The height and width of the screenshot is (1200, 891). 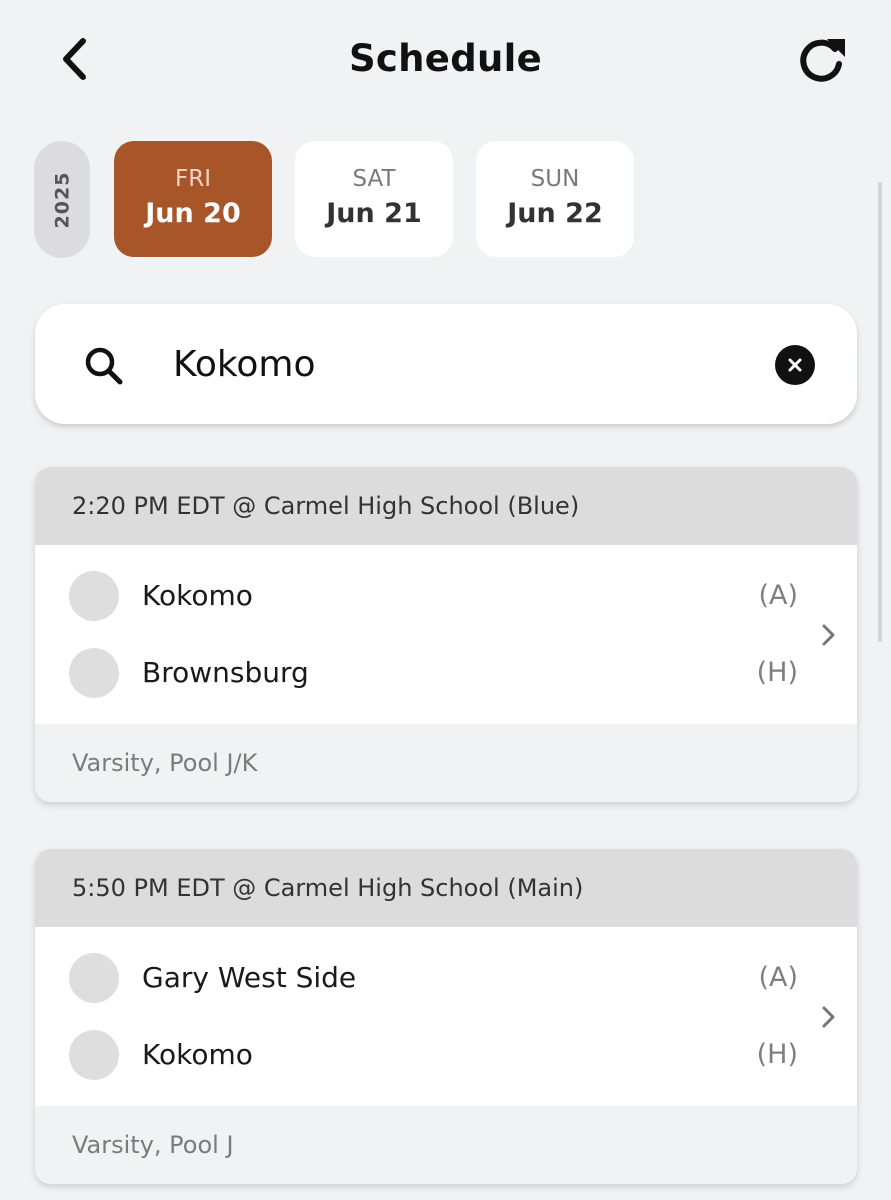 What do you see at coordinates (225, 672) in the screenshot?
I see `team-name: Brownsburg` at bounding box center [225, 672].